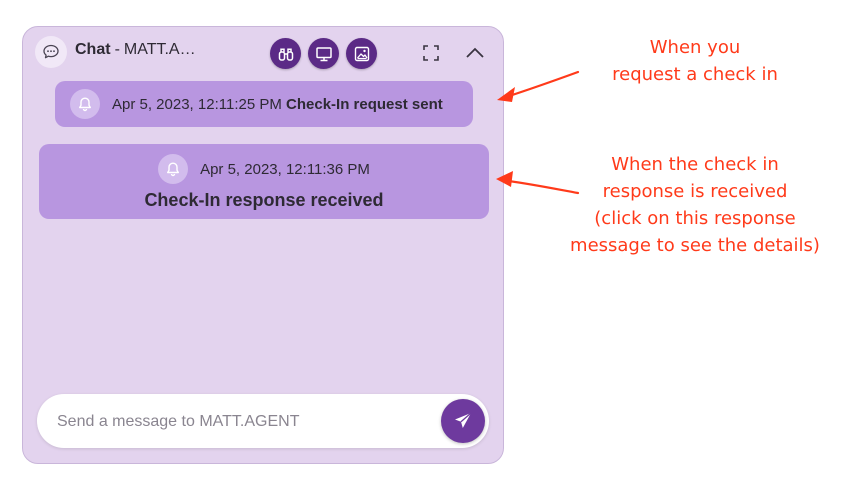 This screenshot has width=864, height=478. What do you see at coordinates (695, 218) in the screenshot?
I see `annotation-line: (click on this response` at bounding box center [695, 218].